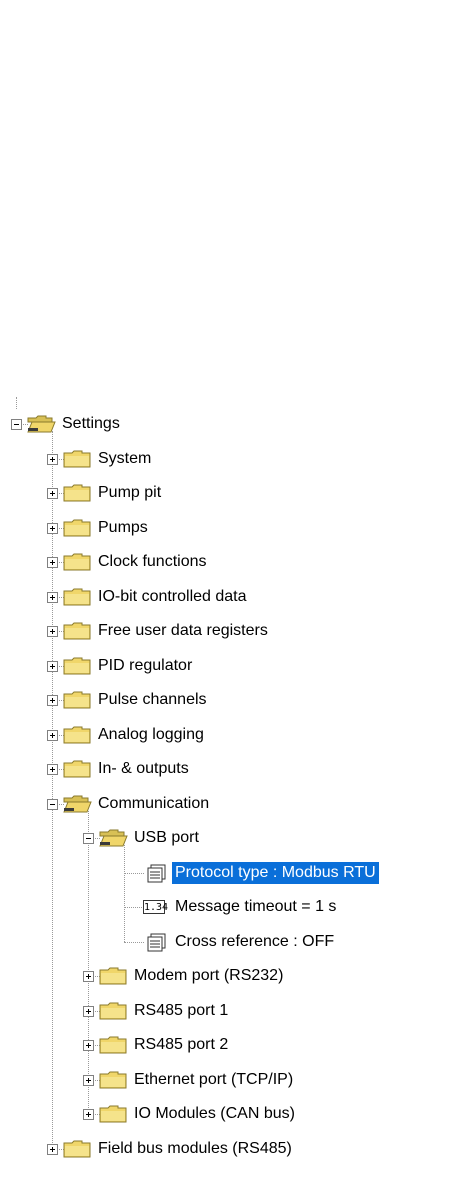  What do you see at coordinates (195, 1149) in the screenshot?
I see `tree-node-label: Field bus modules (RS485)` at bounding box center [195, 1149].